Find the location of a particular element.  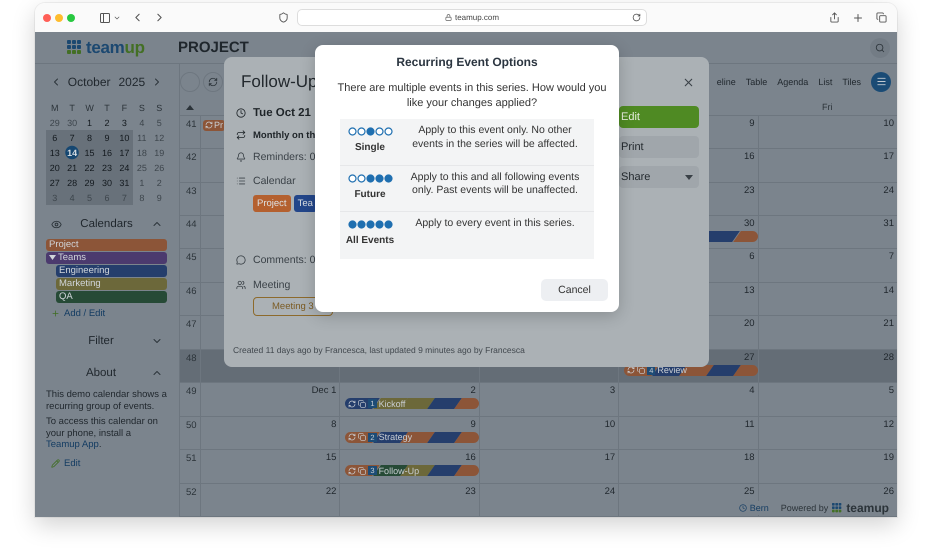

view-tab: Tiles is located at coordinates (851, 81).